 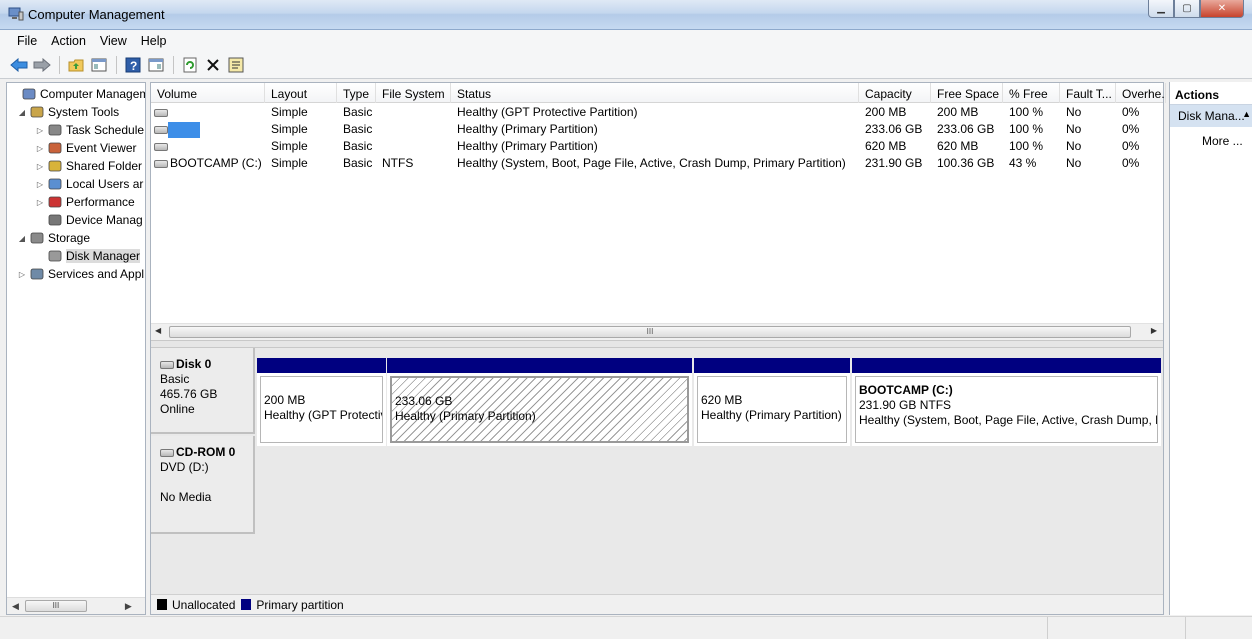 I want to click on column-header: % Free, so click(x=1031, y=93).